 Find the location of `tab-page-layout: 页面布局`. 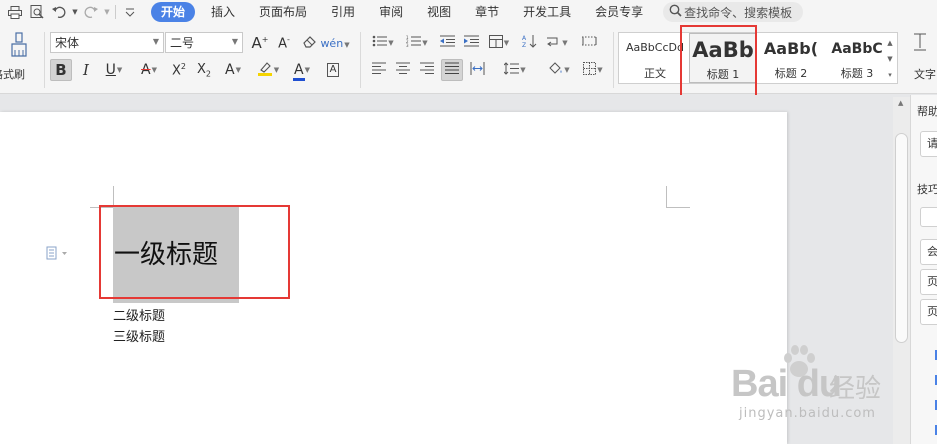

tab-page-layout: 页面布局 is located at coordinates (283, 12).